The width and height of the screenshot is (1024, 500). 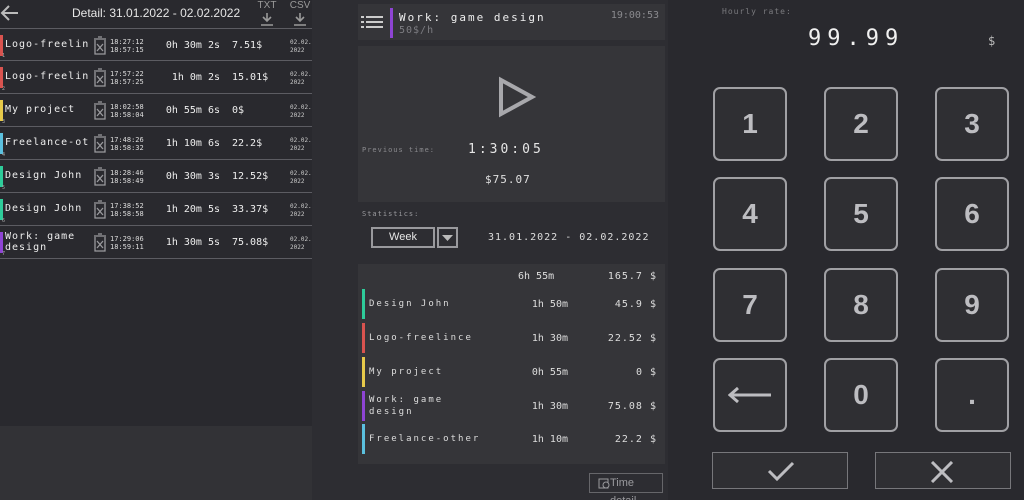 What do you see at coordinates (391, 214) in the screenshot?
I see `statistics-label: Statistics:` at bounding box center [391, 214].